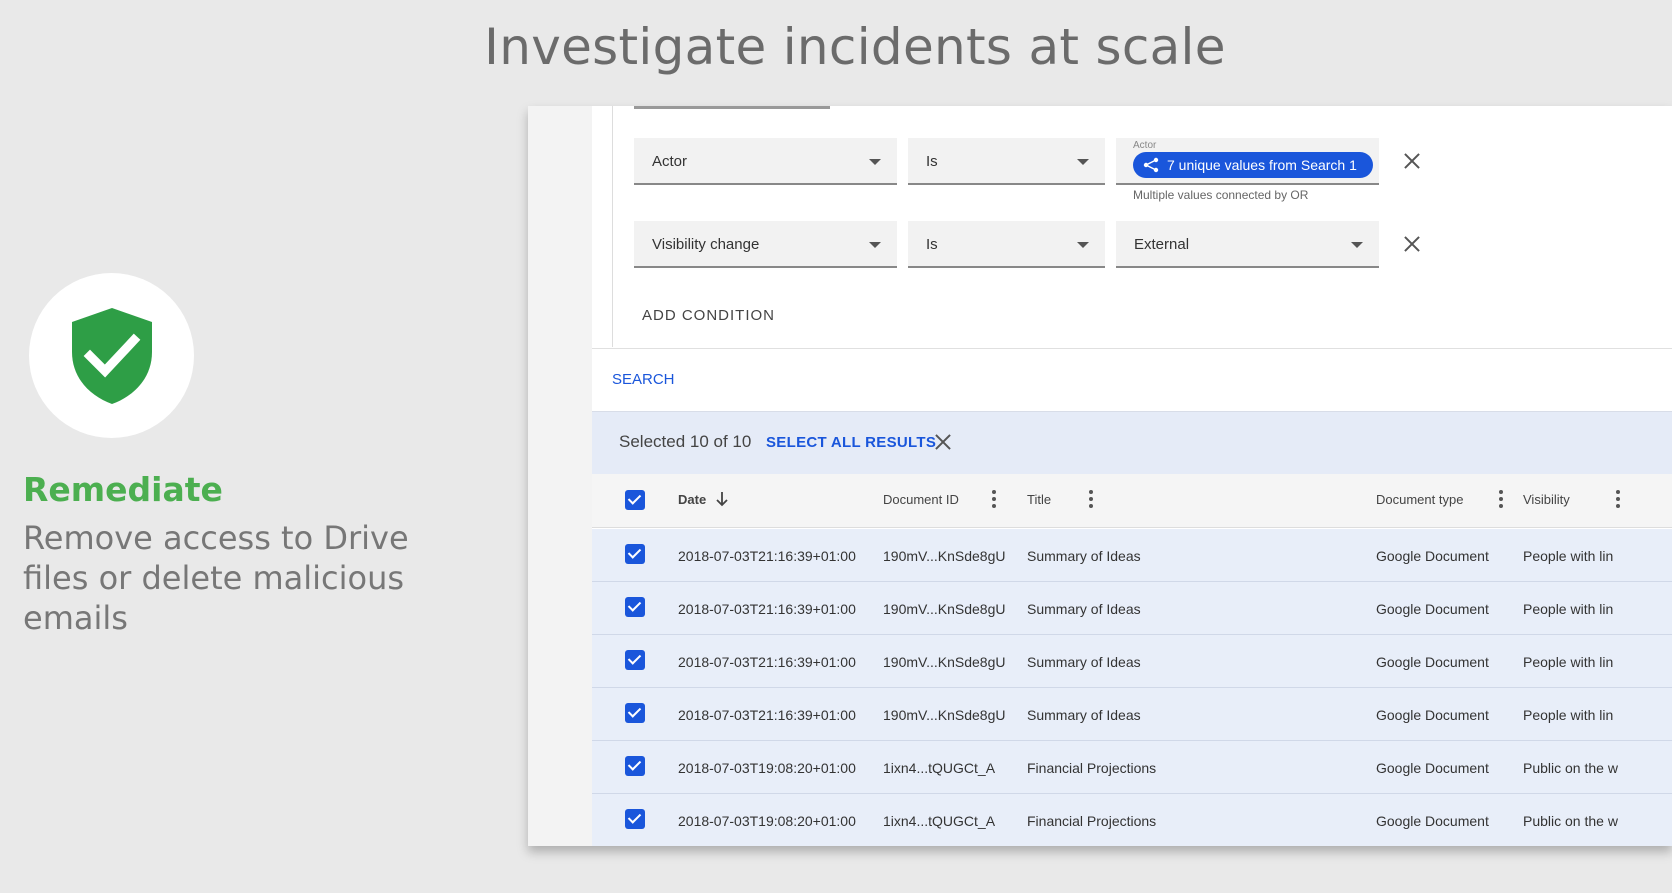  What do you see at coordinates (670, 161) in the screenshot?
I see `condition-1-field-value: Actor` at bounding box center [670, 161].